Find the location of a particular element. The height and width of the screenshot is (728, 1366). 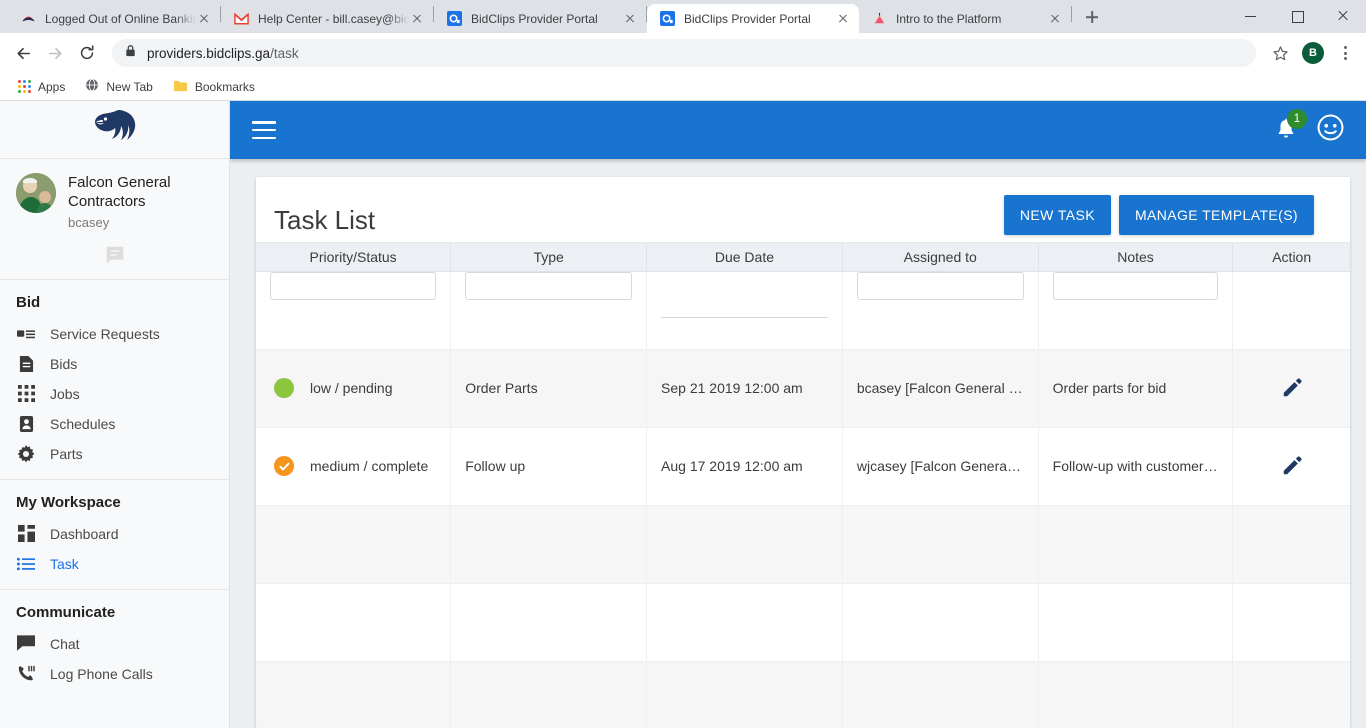

nav-group-communicate: Communicate Chat Log Phone Calls is located at coordinates (114, 644).